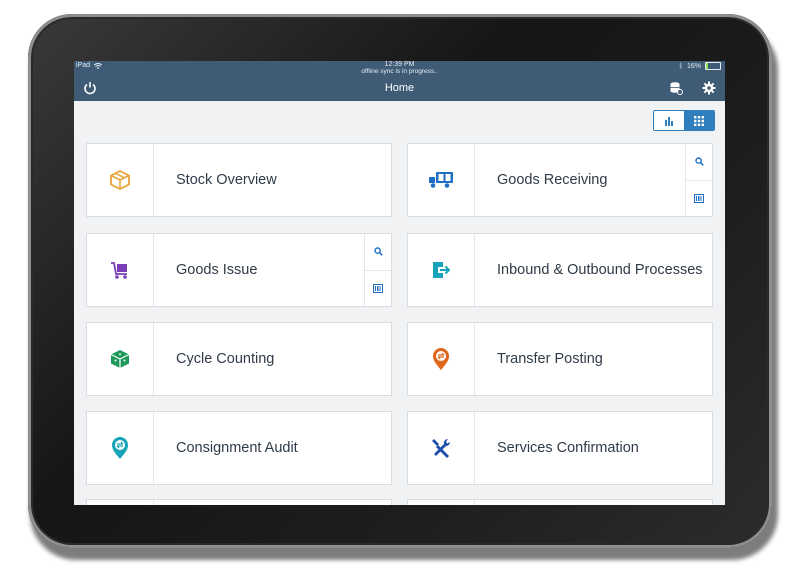  I want to click on tile-label: Cycle Counting, so click(225, 359).